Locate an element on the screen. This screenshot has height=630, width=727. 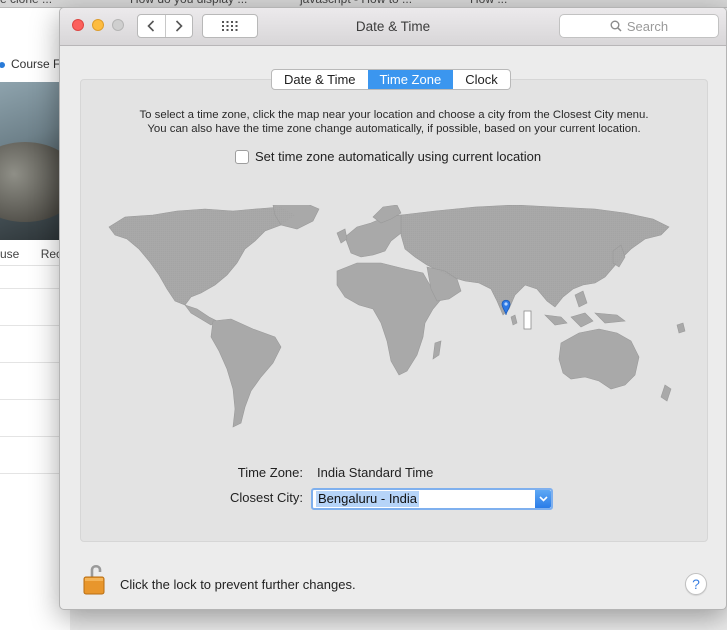
tab-time-zone: Time Zone is located at coordinates (410, 79).